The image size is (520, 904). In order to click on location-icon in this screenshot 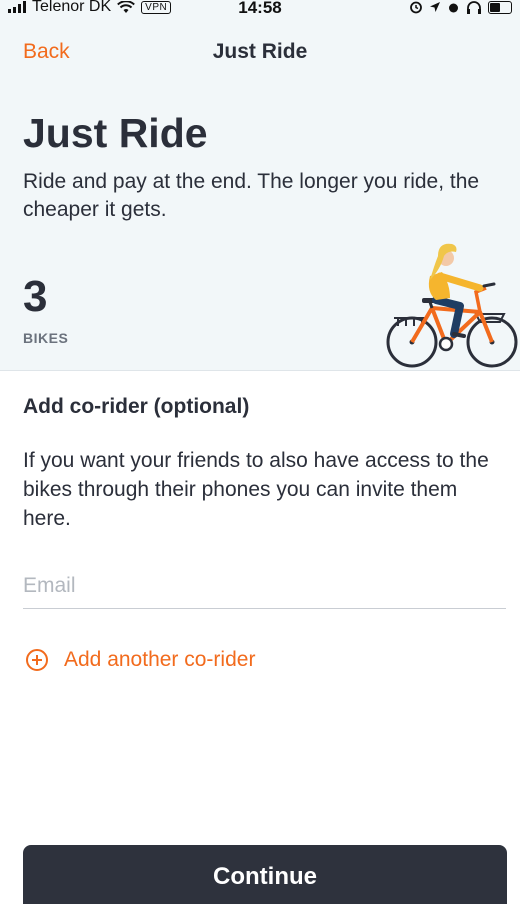, I will do `click(435, 7)`.